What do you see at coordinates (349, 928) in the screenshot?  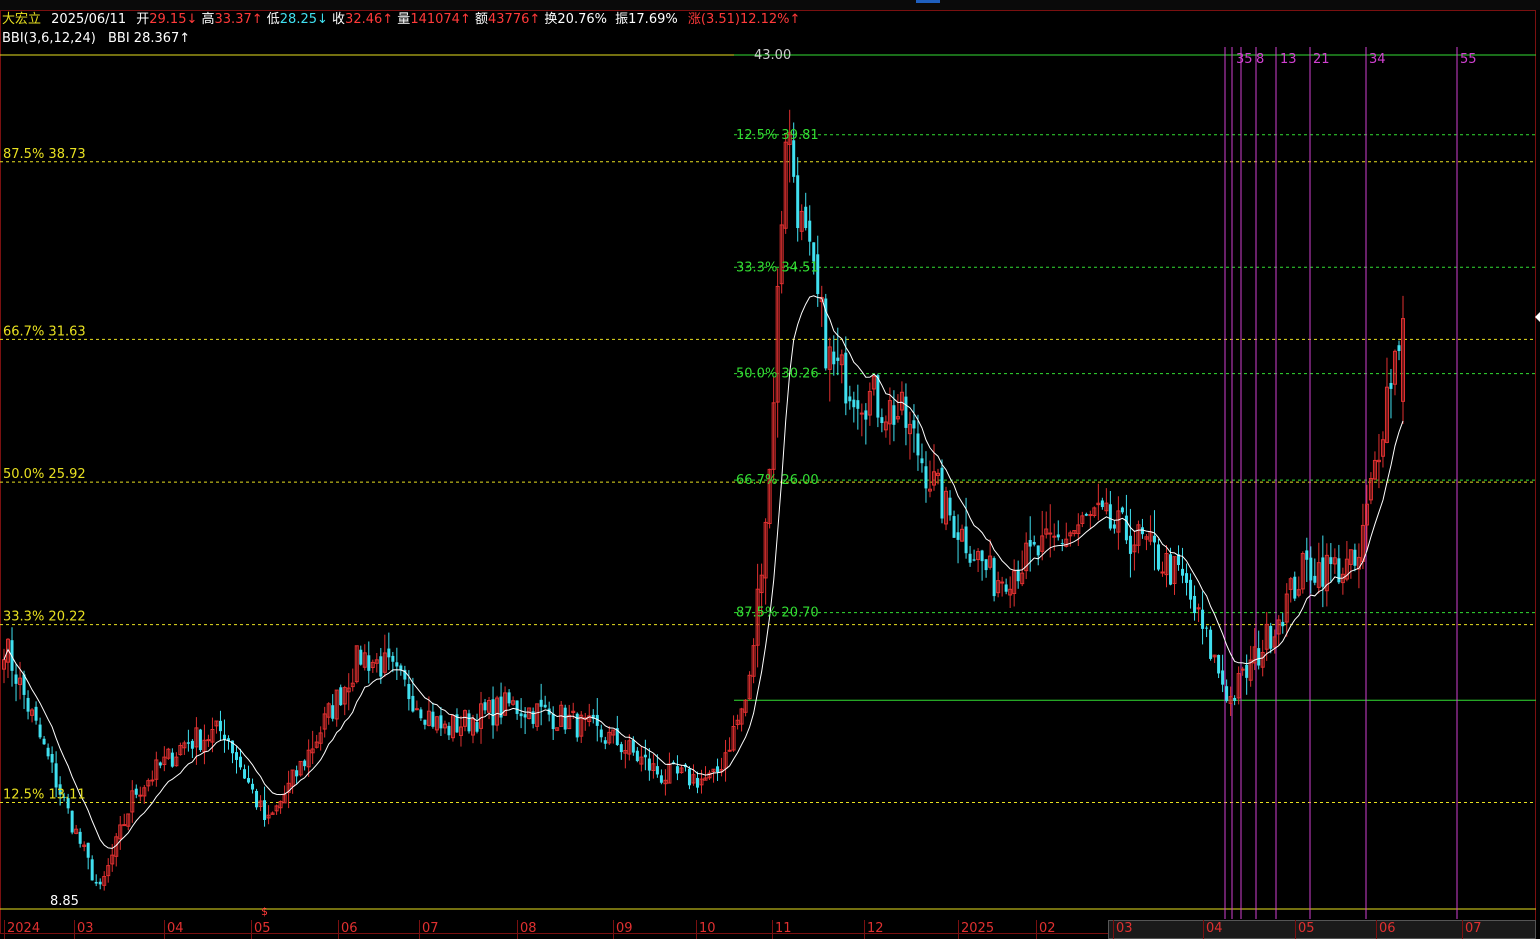 I see `x-axis-label: 06` at bounding box center [349, 928].